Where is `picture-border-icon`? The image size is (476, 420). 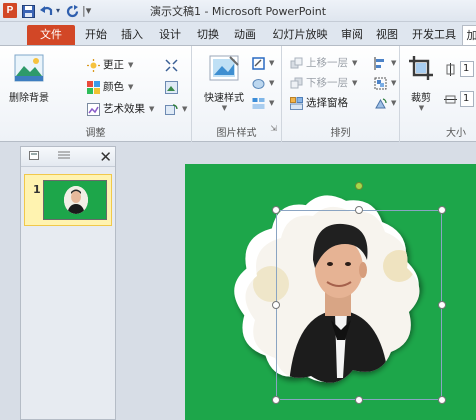 picture-border-icon is located at coordinates (258, 63).